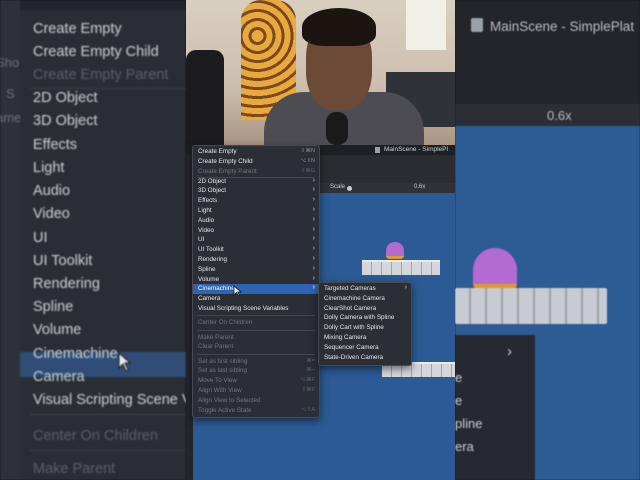 This screenshot has height=480, width=640. What do you see at coordinates (216, 337) in the screenshot?
I see `menu-item-label: Make Parent` at bounding box center [216, 337].